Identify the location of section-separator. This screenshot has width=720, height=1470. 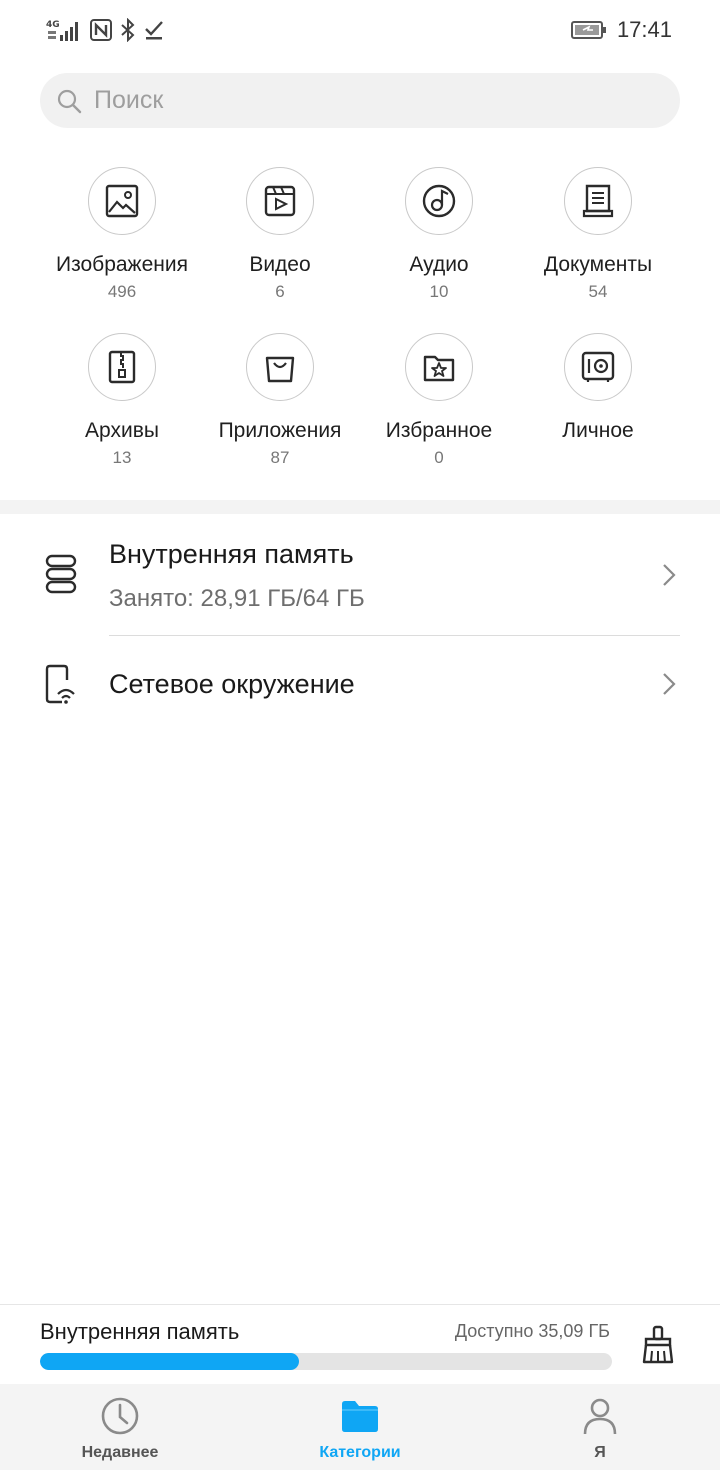
(360, 507).